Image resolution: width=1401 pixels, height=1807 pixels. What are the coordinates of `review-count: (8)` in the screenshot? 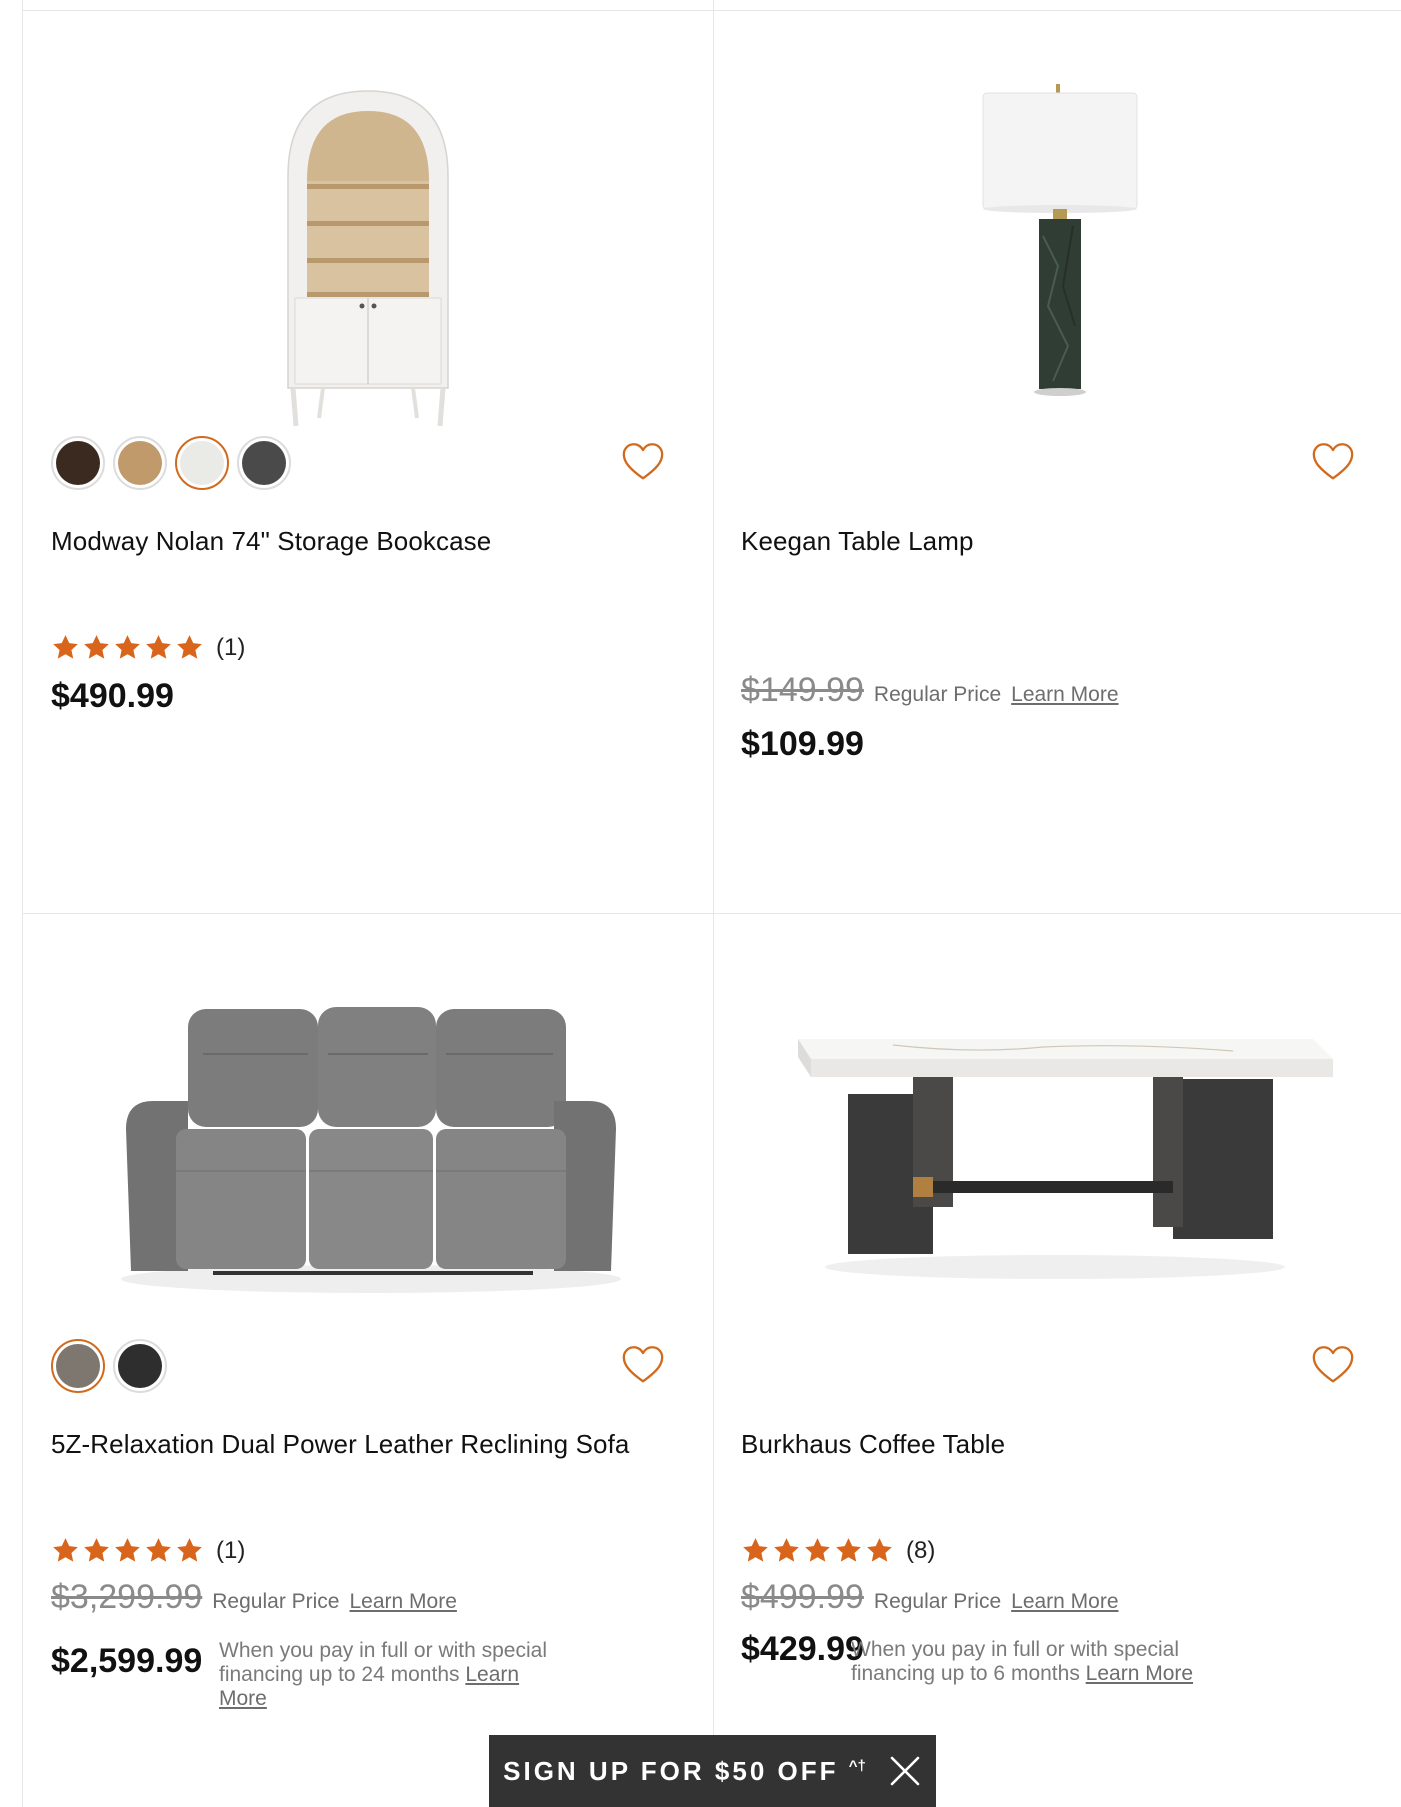 It's located at (921, 1550).